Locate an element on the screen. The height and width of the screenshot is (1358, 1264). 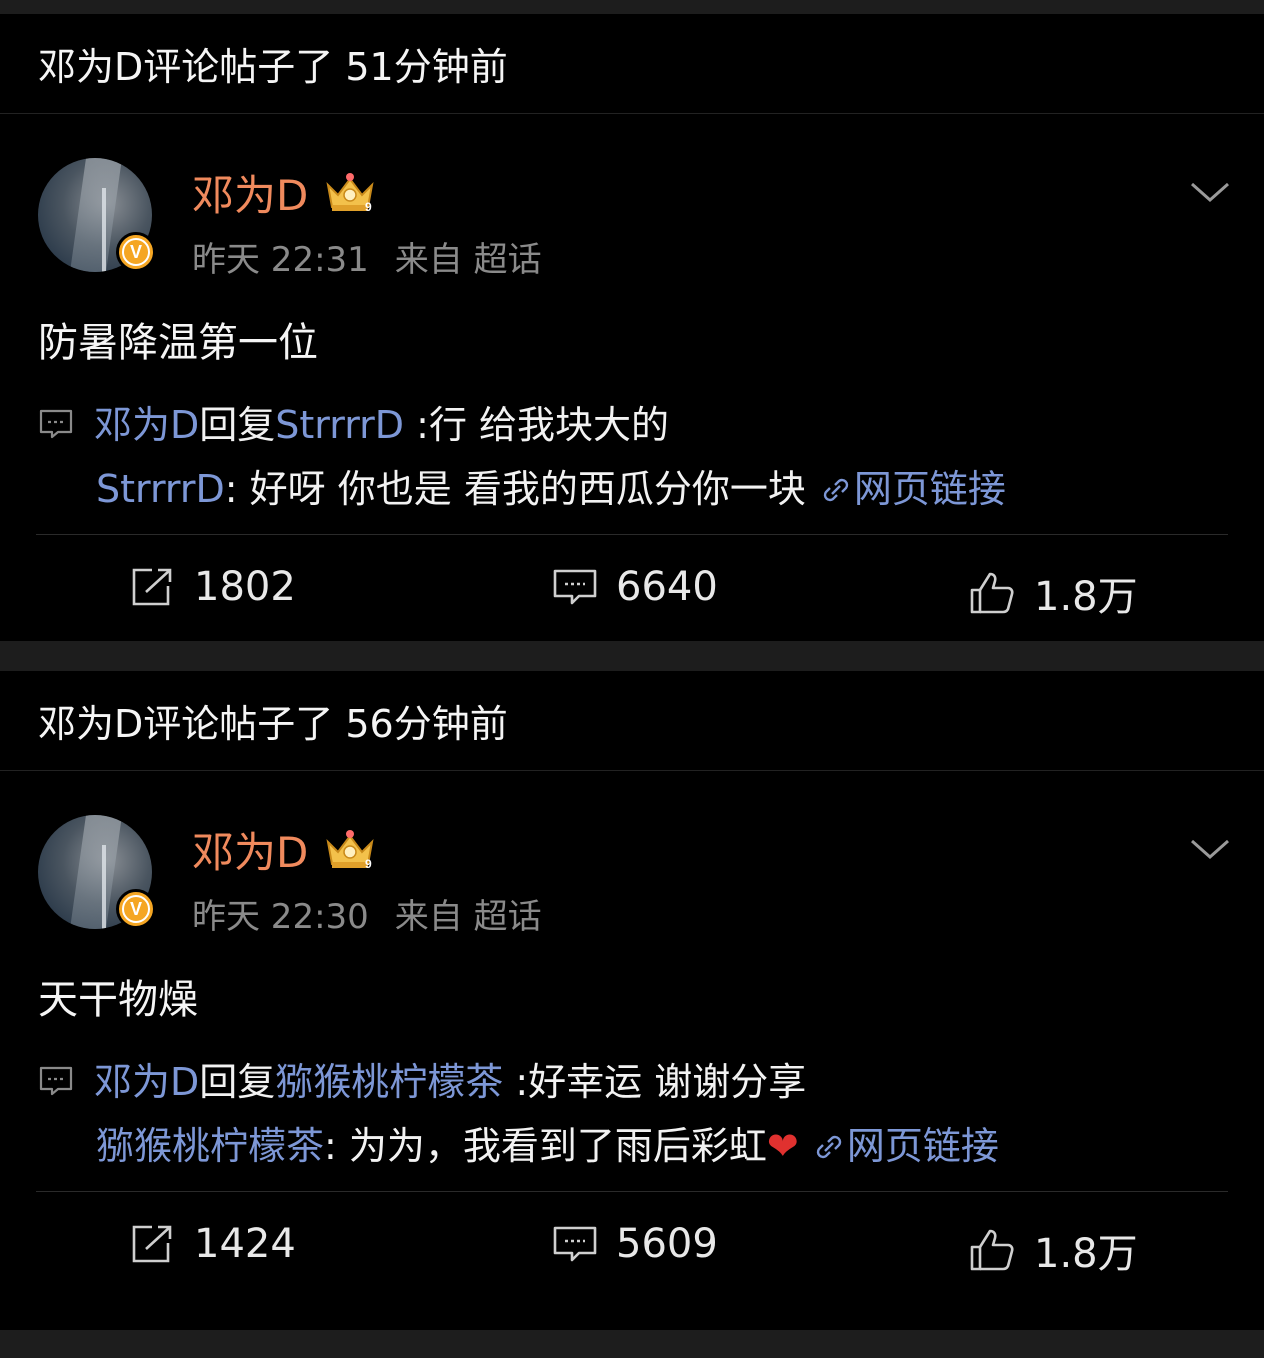
comment-button: 5609 is located at coordinates (635, 1244).